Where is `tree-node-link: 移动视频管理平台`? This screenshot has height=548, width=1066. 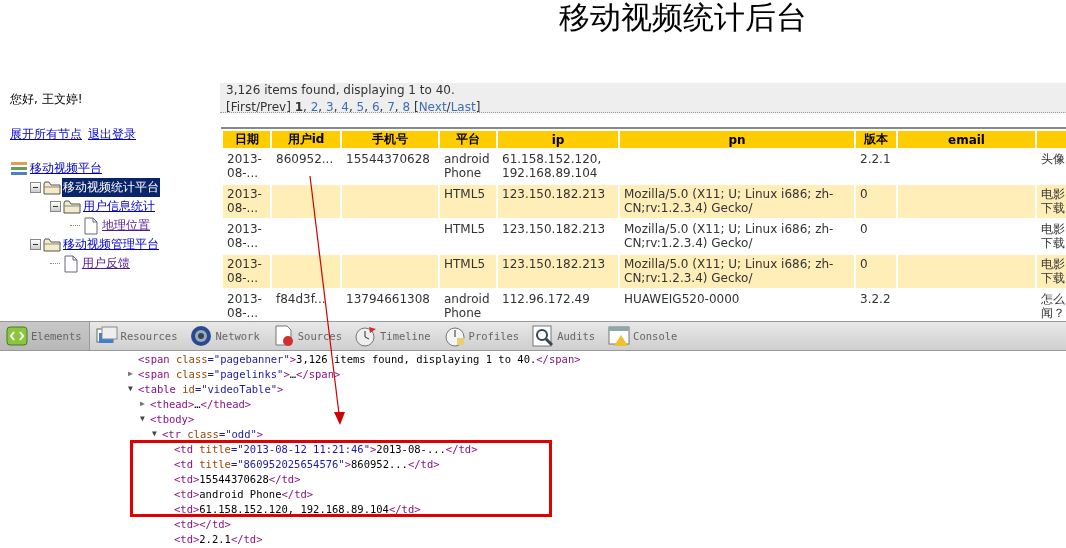
tree-node-link: 移动视频管理平台 is located at coordinates (111, 244).